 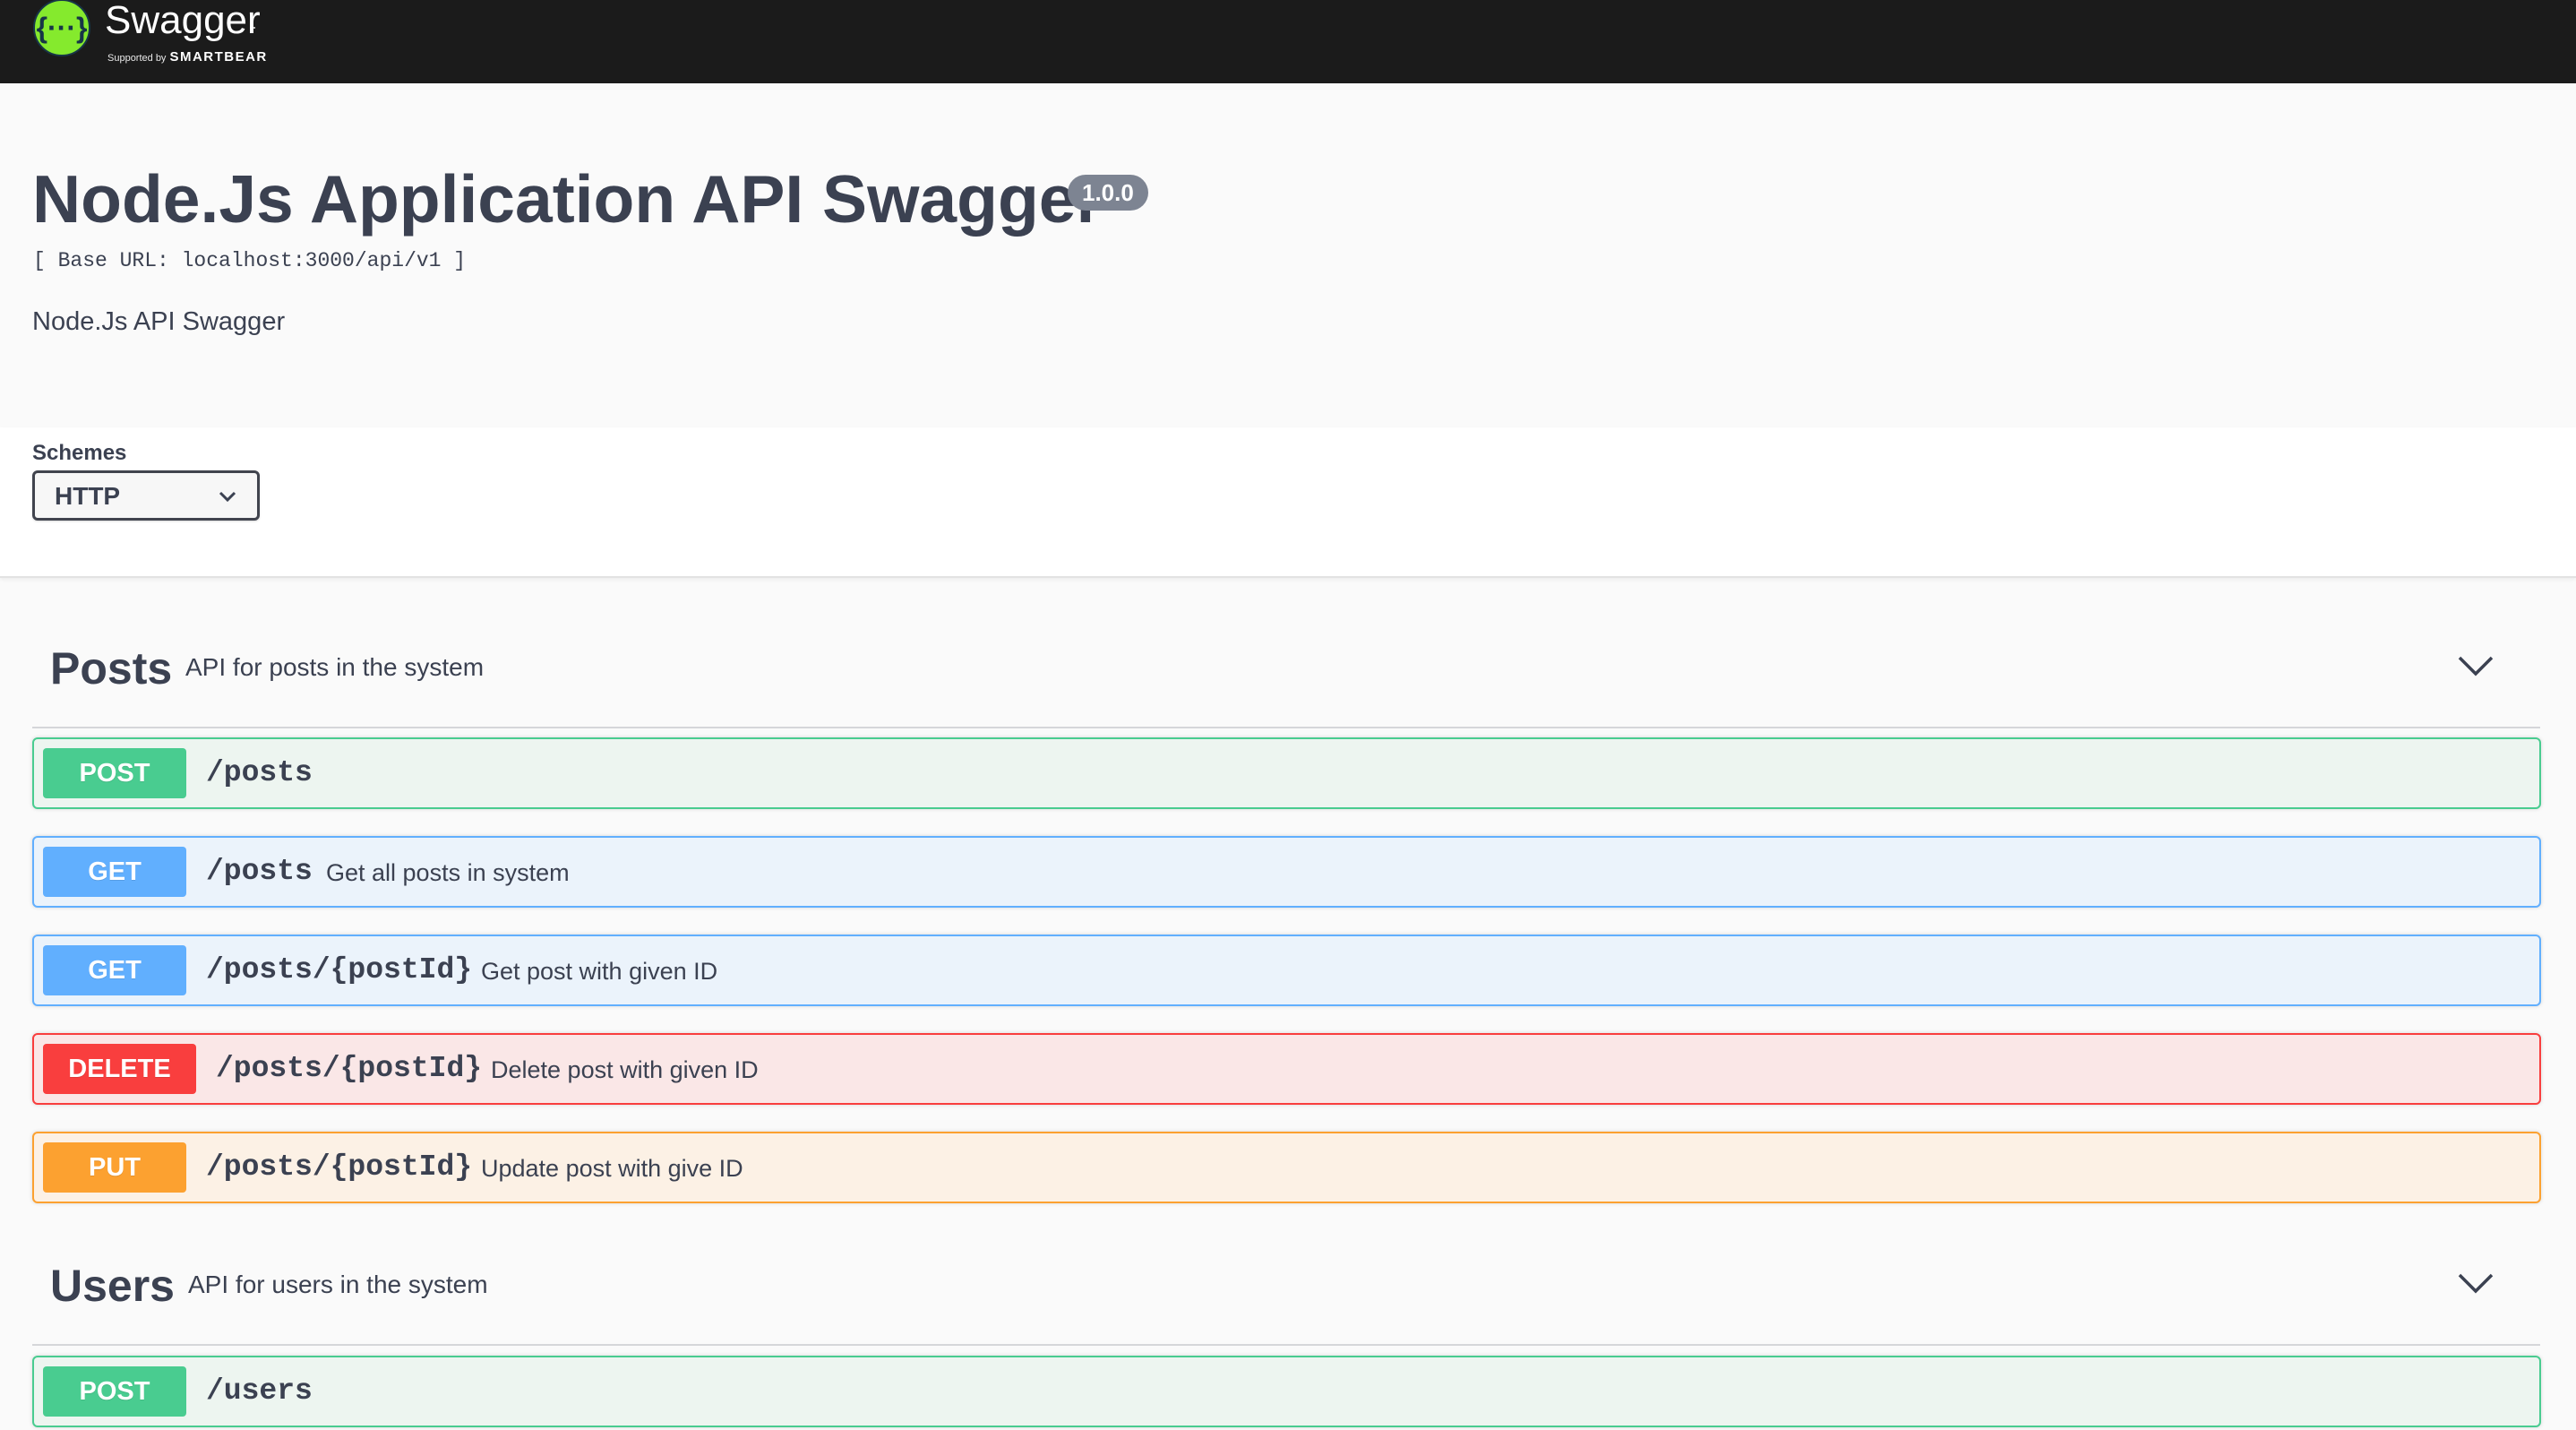 I want to click on tag-name: Posts, so click(x=111, y=668).